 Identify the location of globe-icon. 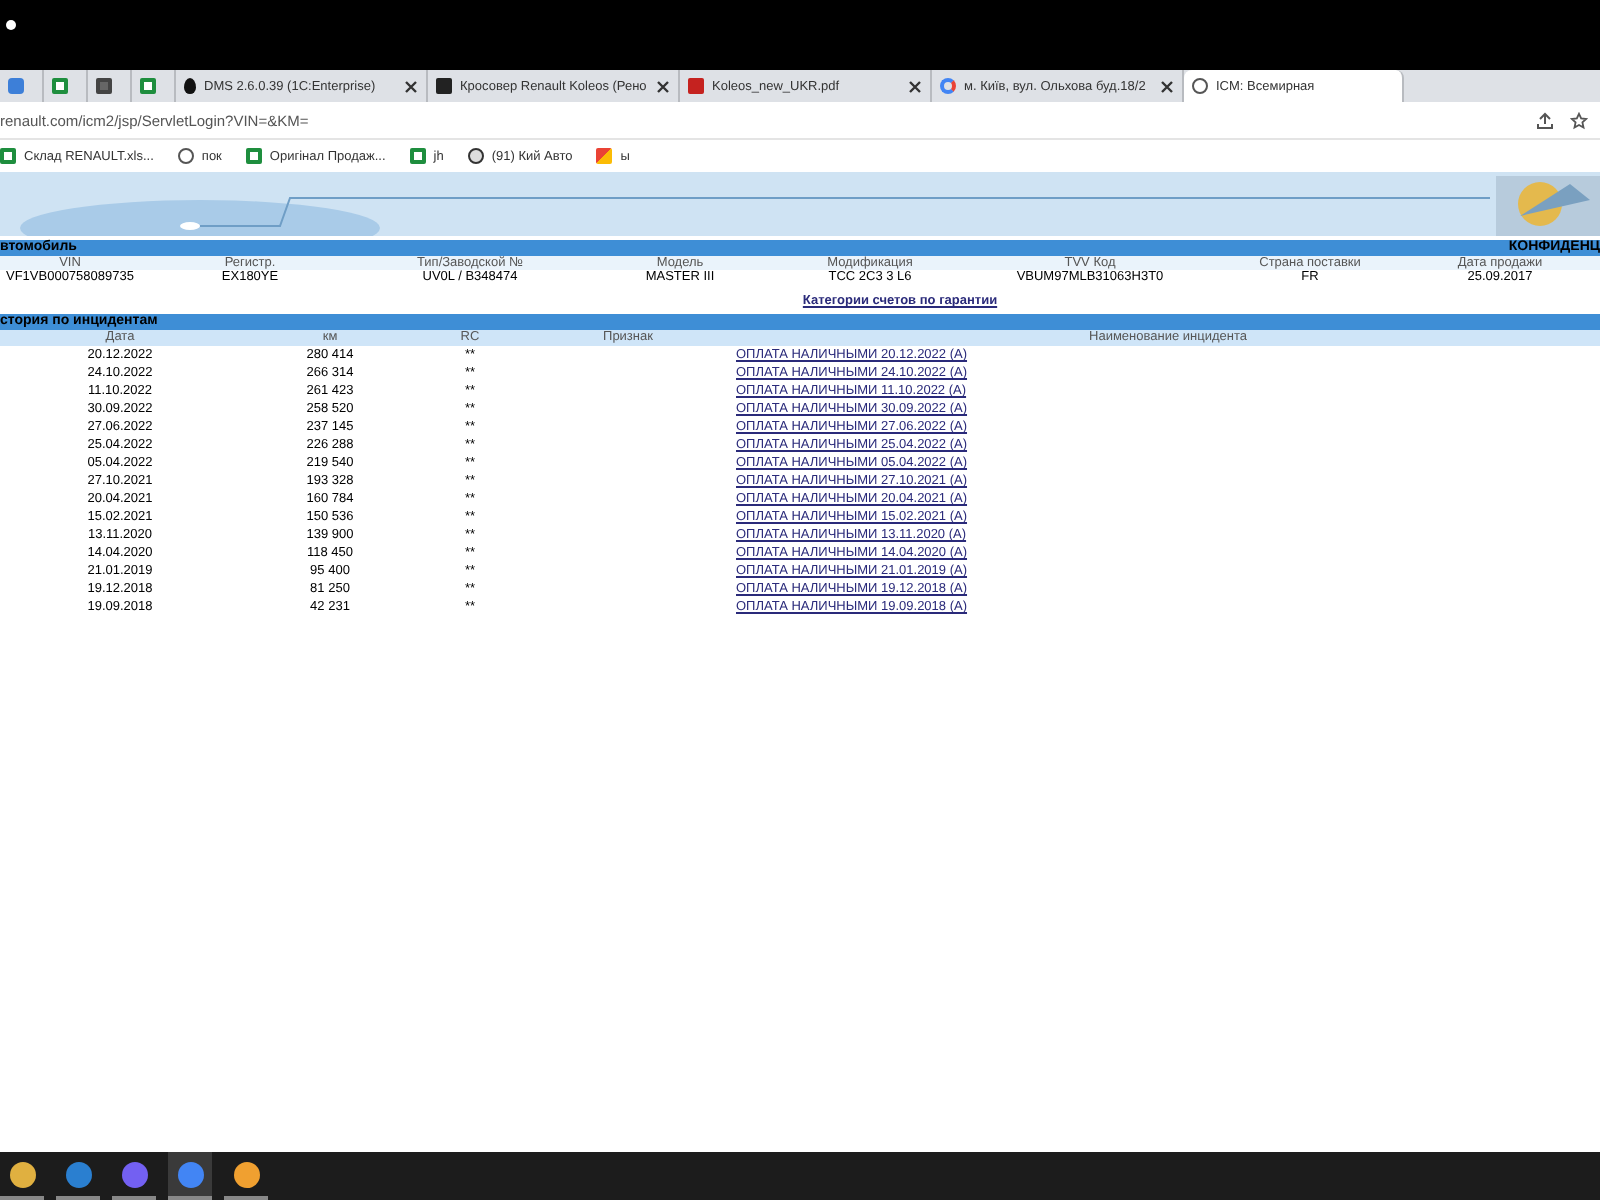
(1200, 86).